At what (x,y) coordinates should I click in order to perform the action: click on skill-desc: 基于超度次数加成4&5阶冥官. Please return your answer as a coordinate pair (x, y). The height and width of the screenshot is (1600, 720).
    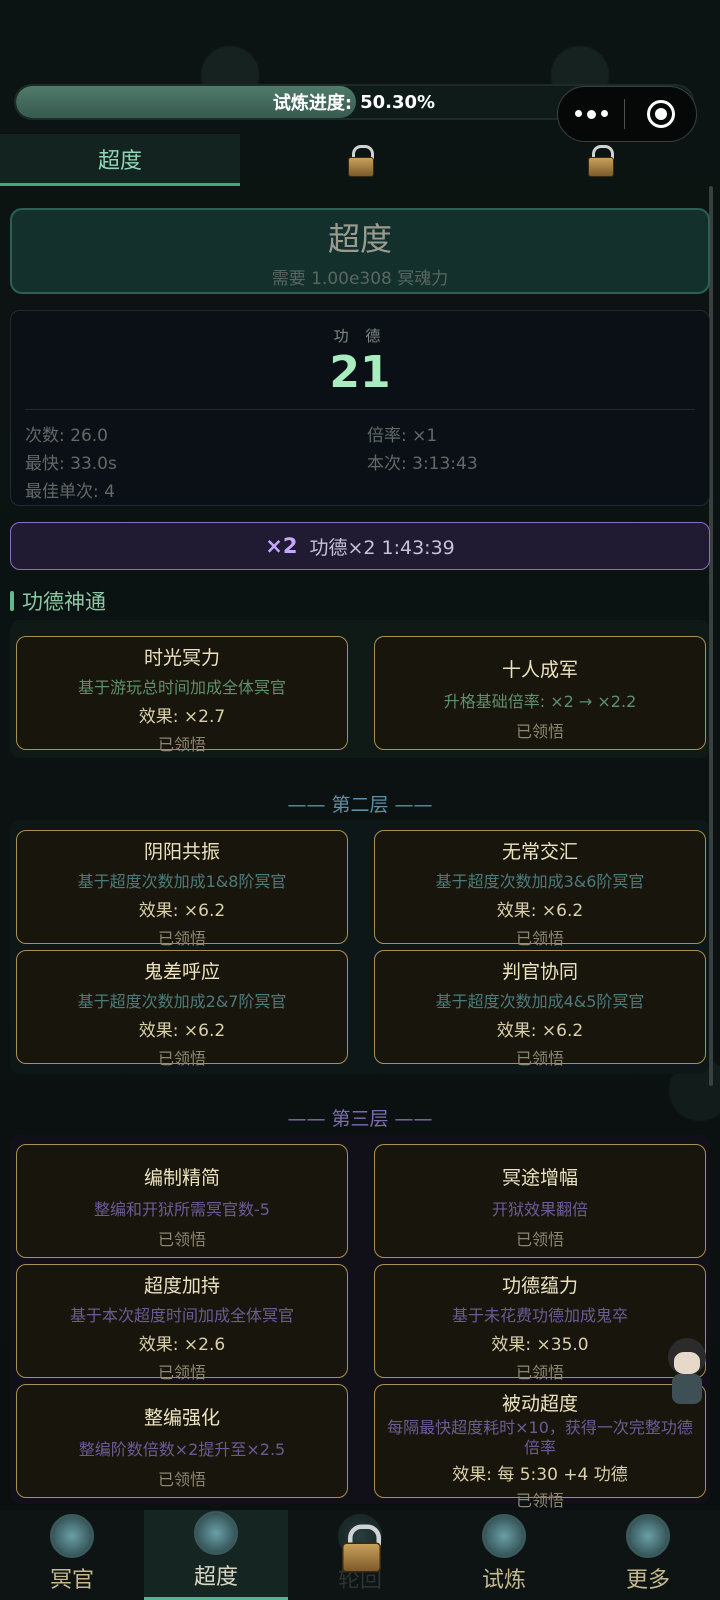
    Looking at the image, I should click on (540, 1001).